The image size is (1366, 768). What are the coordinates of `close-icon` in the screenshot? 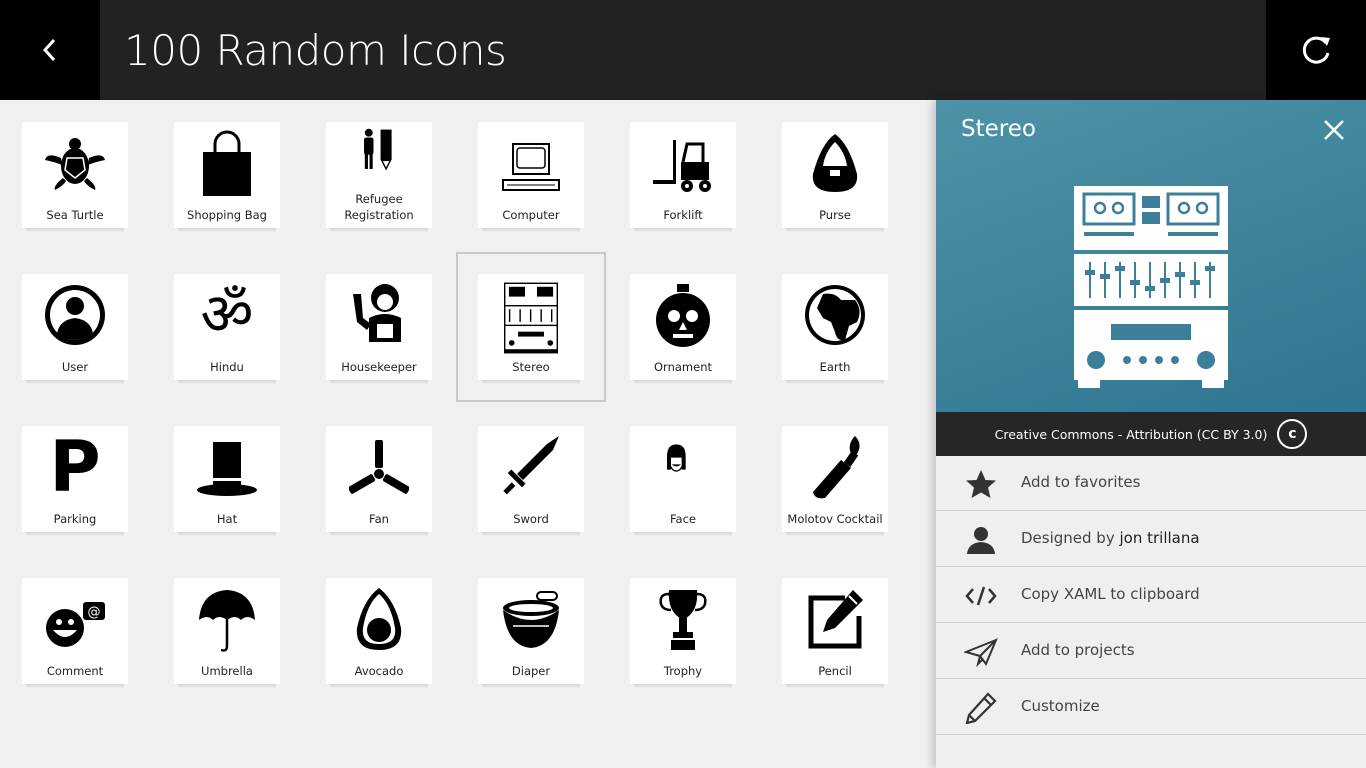 It's located at (1334, 130).